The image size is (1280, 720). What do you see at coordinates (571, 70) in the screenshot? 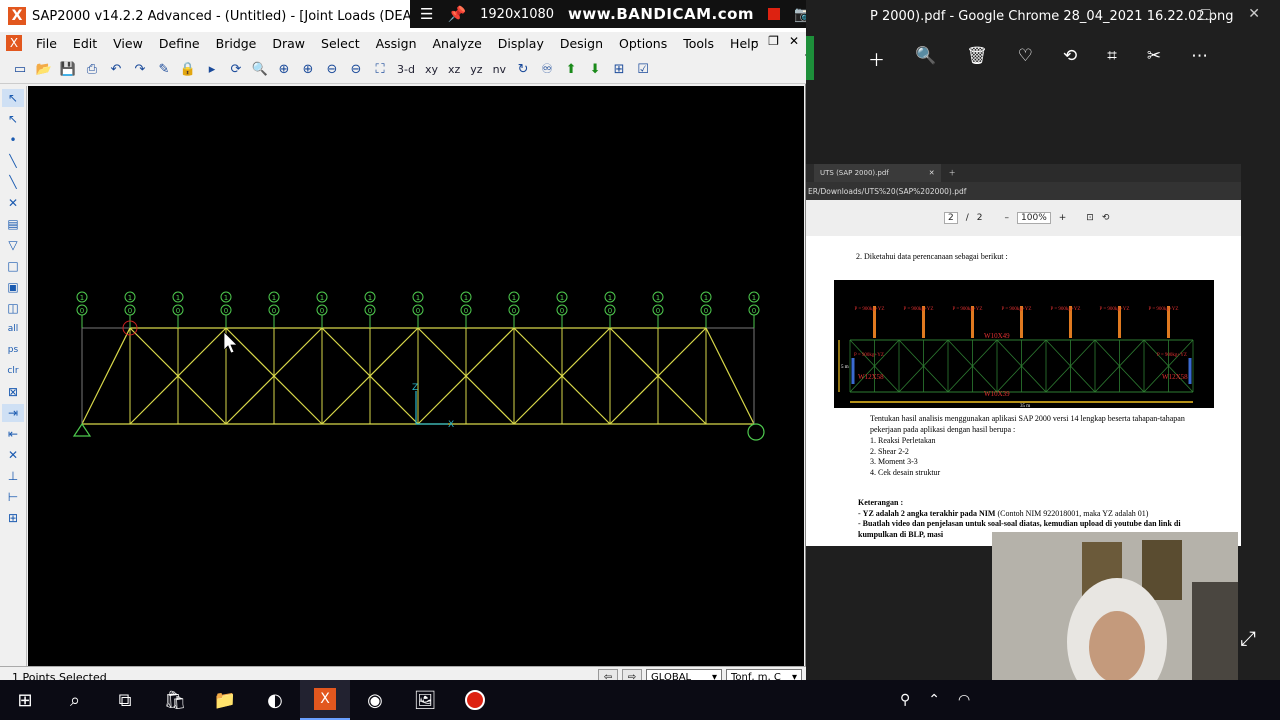
I see `move-up-icon: ⬆` at bounding box center [571, 70].